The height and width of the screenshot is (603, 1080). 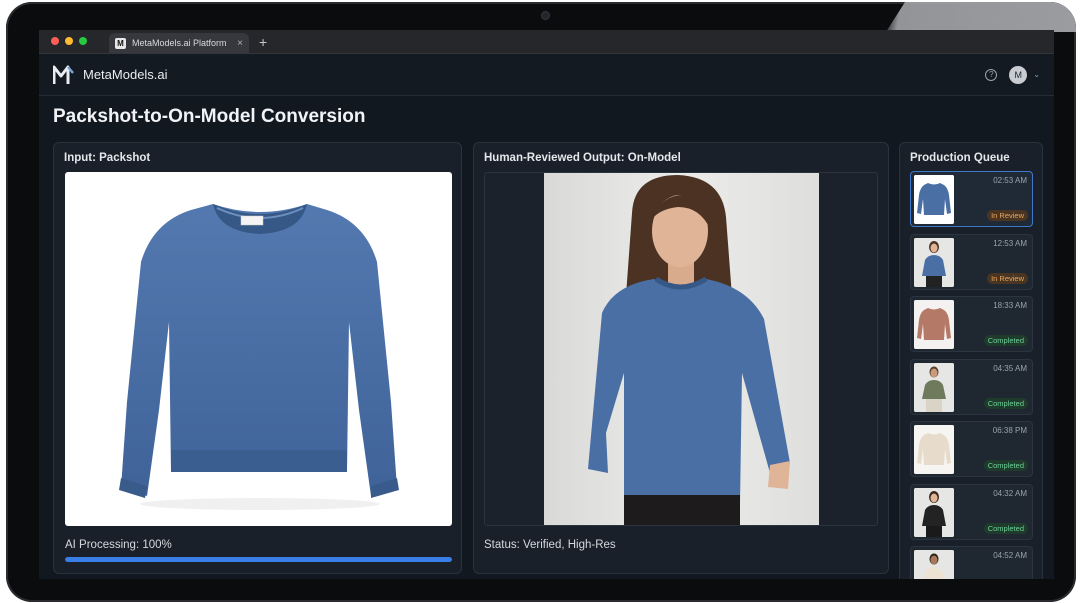 I want to click on new-tab-button: +, so click(x=263, y=42).